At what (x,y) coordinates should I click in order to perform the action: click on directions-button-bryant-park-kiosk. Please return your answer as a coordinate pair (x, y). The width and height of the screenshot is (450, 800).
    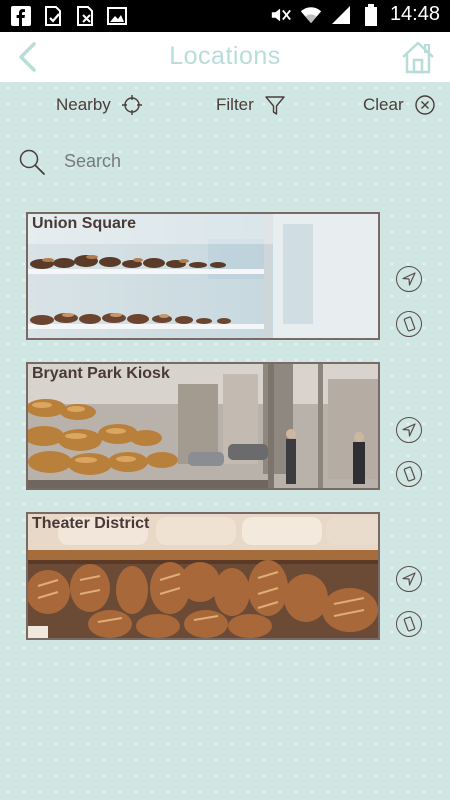
    Looking at the image, I should click on (409, 430).